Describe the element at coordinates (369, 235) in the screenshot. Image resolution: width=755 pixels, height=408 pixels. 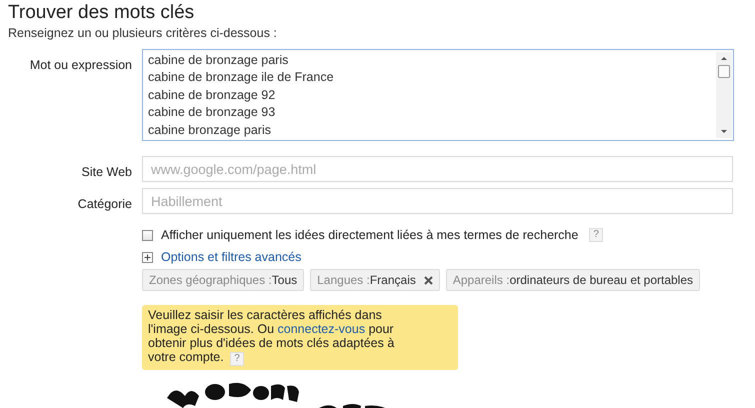
I see `checkbox-label: Afficher uniquement les idées directement liées à mes termes de recherche` at that location.